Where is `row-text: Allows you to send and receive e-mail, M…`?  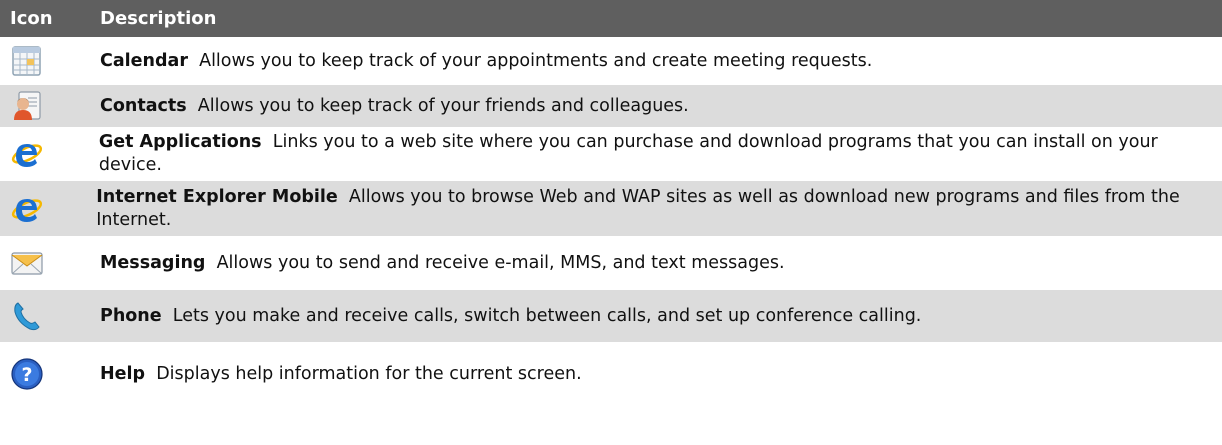
row-text: Allows you to send and receive e-mail, M… is located at coordinates (500, 262).